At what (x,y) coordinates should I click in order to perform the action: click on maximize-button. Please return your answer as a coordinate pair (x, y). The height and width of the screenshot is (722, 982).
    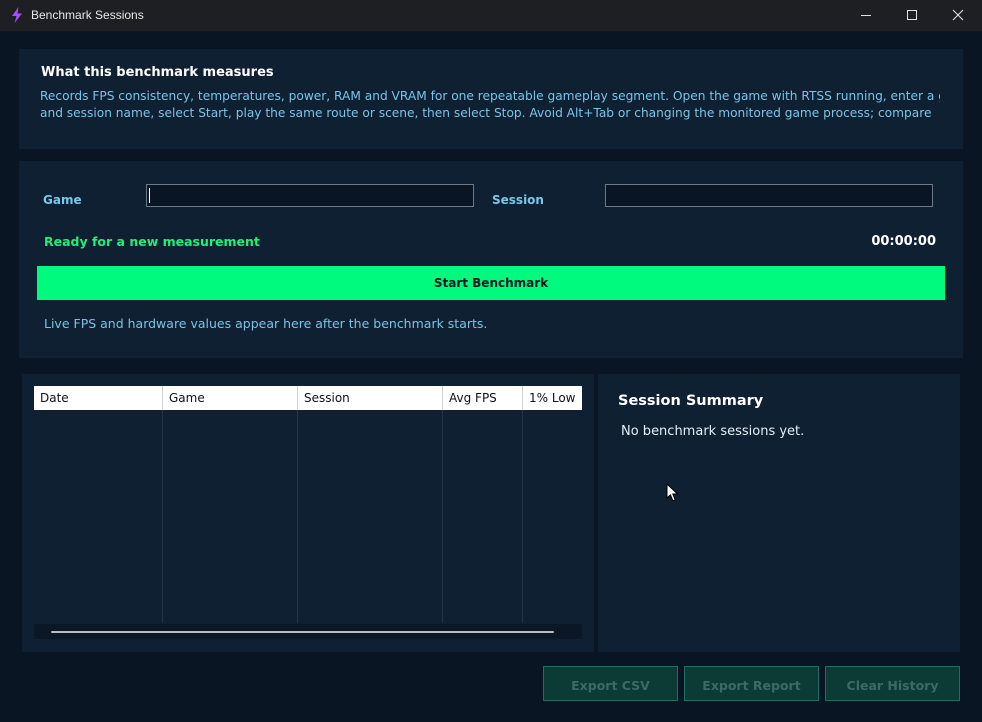
    Looking at the image, I should click on (912, 15).